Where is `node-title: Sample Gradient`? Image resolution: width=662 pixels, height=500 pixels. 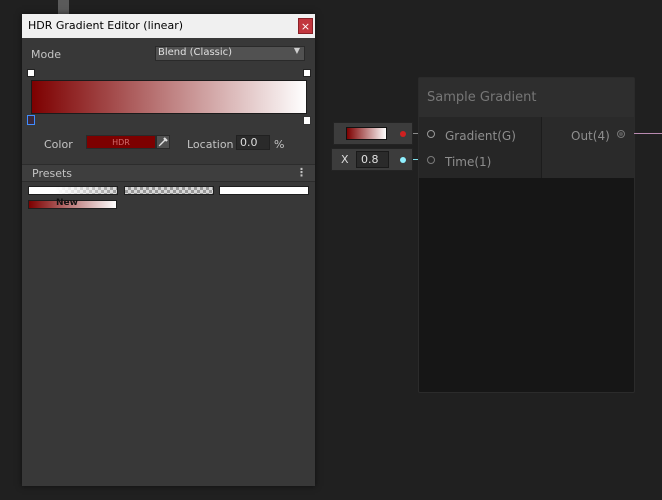 node-title: Sample Gradient is located at coordinates (482, 97).